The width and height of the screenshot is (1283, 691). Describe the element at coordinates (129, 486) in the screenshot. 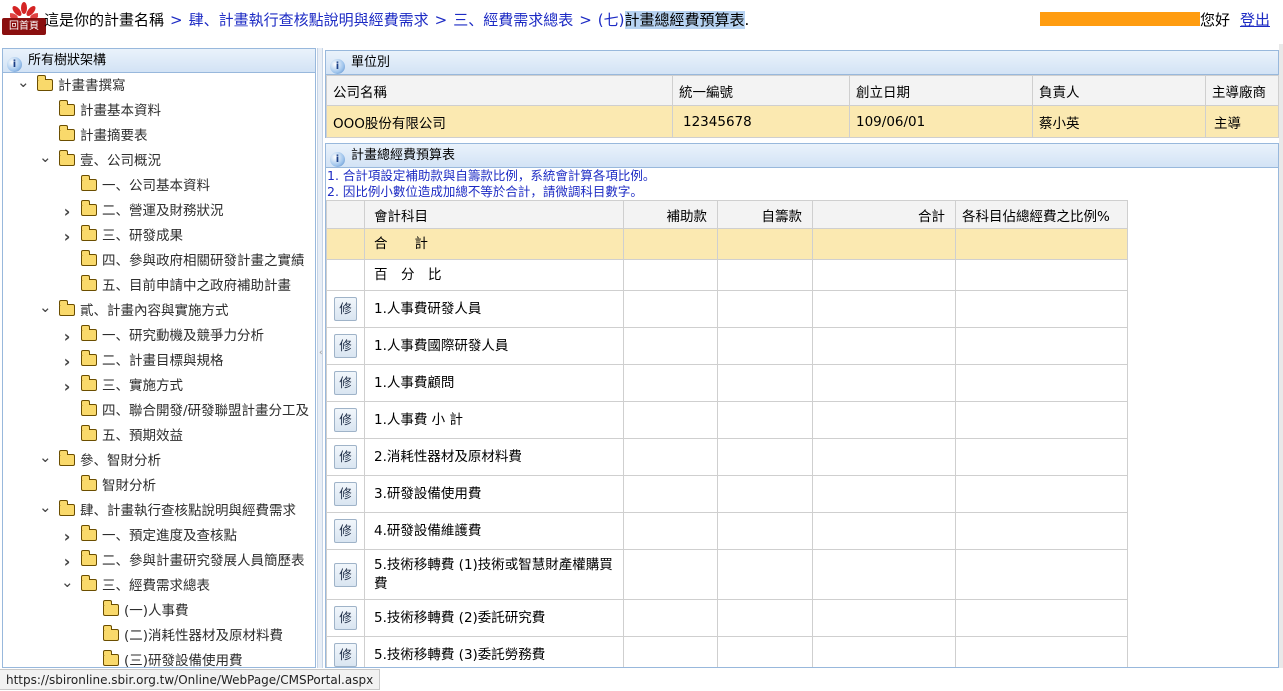

I see `tree-item-label: 智財分析` at that location.